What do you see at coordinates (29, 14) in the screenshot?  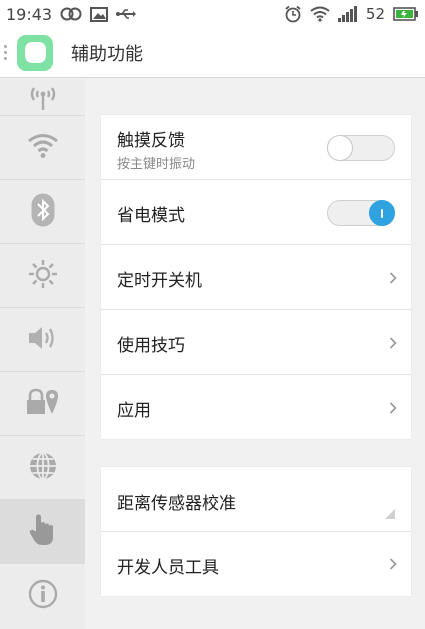 I see `status-time: 19:43` at bounding box center [29, 14].